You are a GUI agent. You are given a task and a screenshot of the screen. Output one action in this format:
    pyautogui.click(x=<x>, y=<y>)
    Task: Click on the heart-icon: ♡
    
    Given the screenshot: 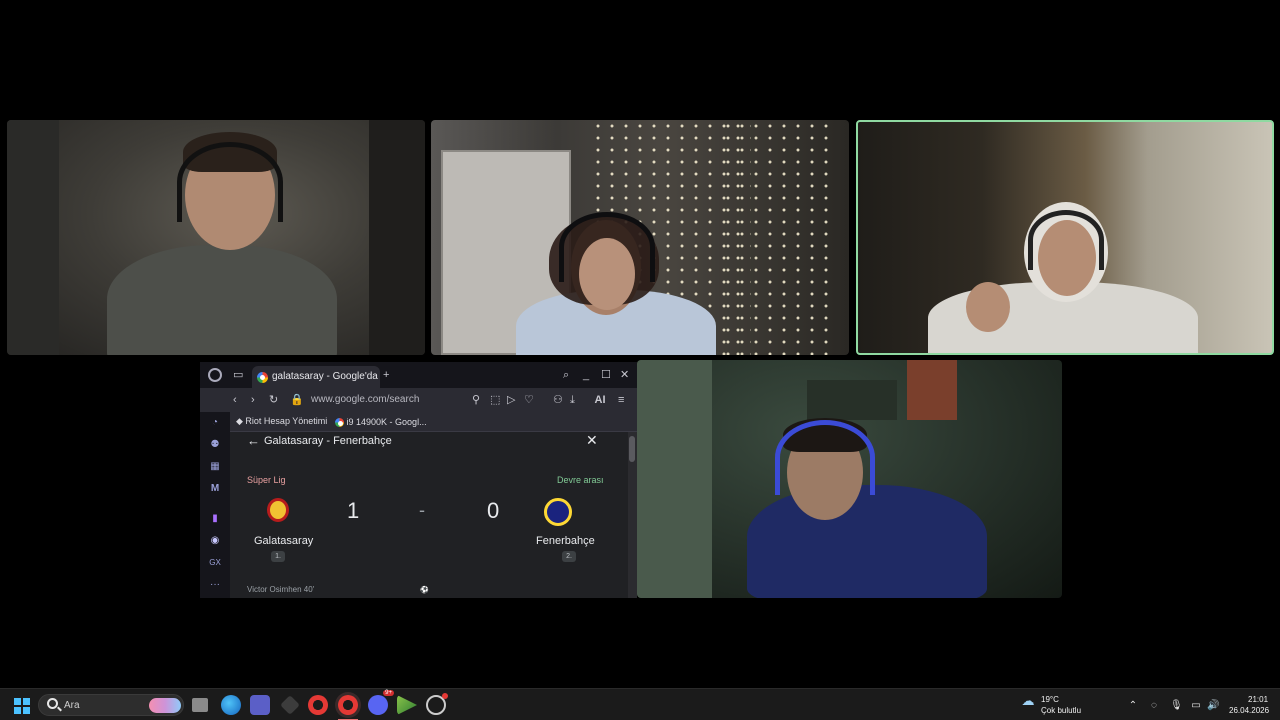 What is the action you would take?
    pyautogui.click(x=529, y=400)
    